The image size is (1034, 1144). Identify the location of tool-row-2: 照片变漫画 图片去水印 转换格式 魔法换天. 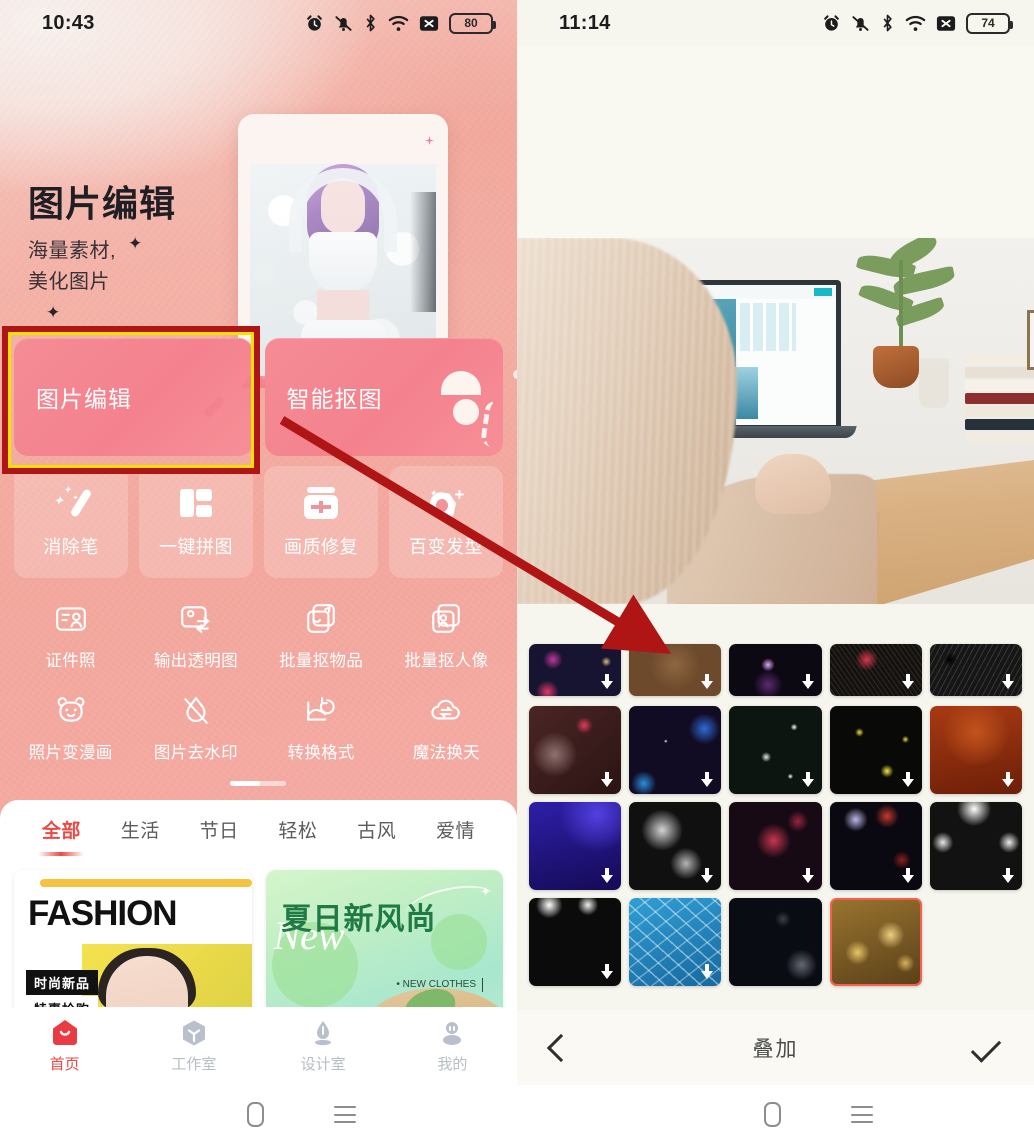
(258, 734).